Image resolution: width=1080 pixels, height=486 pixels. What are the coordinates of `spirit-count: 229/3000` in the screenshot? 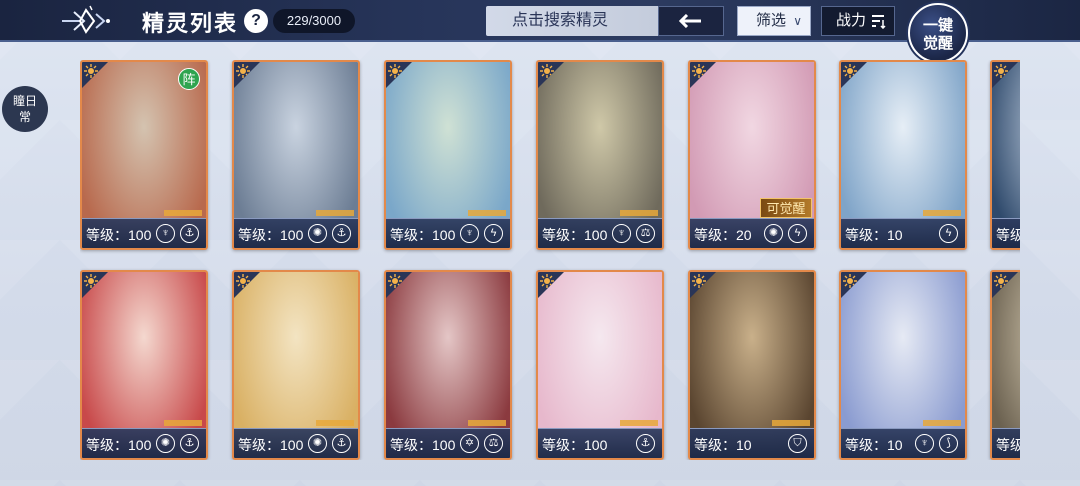 It's located at (314, 21).